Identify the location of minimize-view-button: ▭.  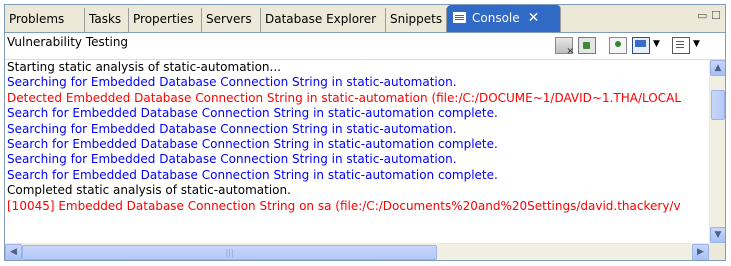
(702, 15).